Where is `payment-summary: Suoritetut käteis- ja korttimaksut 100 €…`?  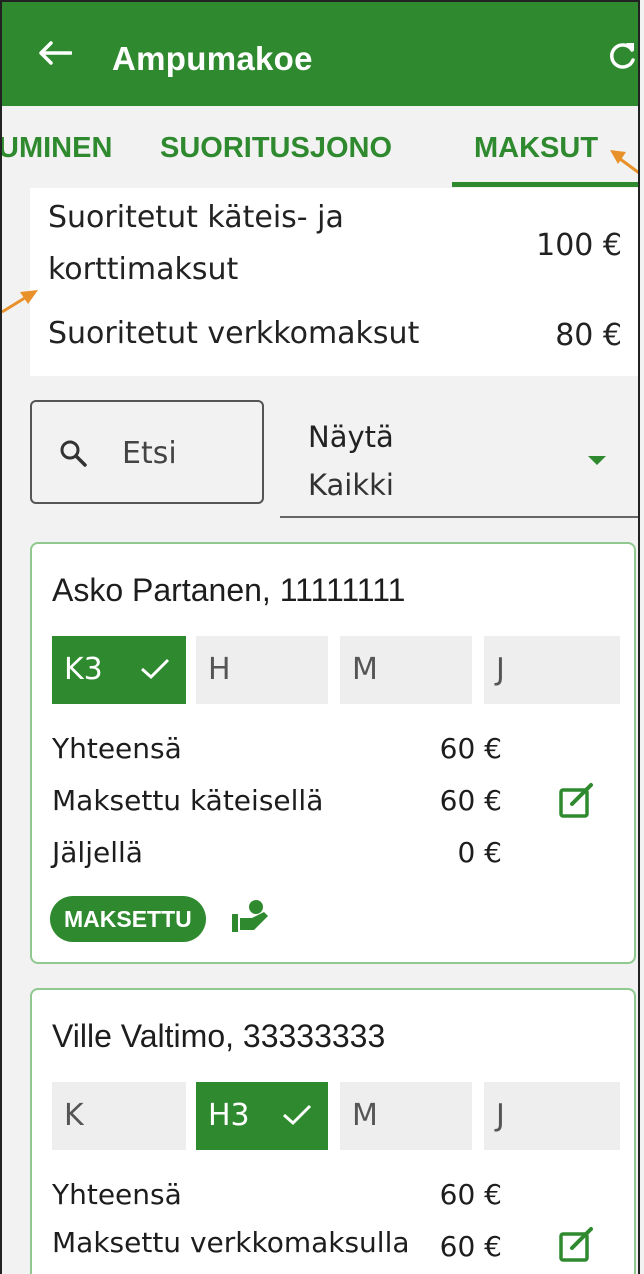
payment-summary: Suoritetut käteis- ja korttimaksut 100 €… is located at coordinates (334, 282).